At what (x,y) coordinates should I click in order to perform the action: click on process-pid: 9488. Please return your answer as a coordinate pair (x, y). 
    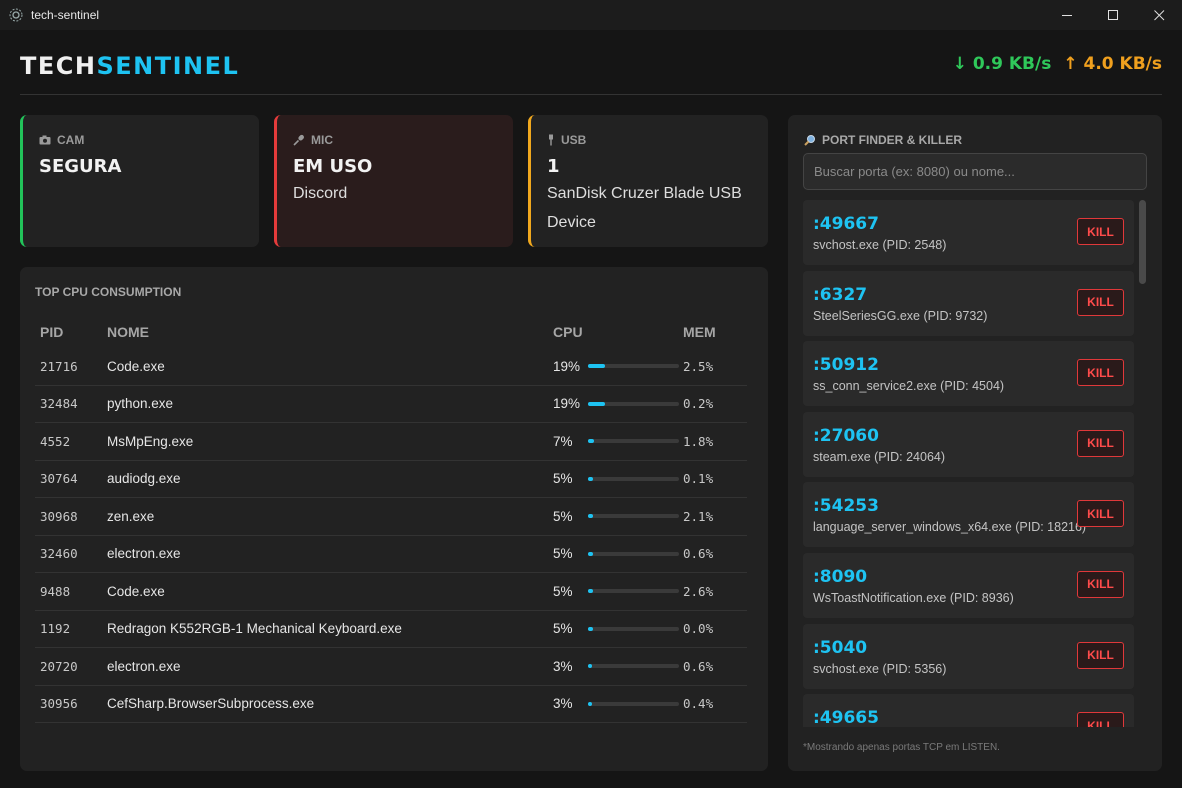
    Looking at the image, I should click on (55, 591).